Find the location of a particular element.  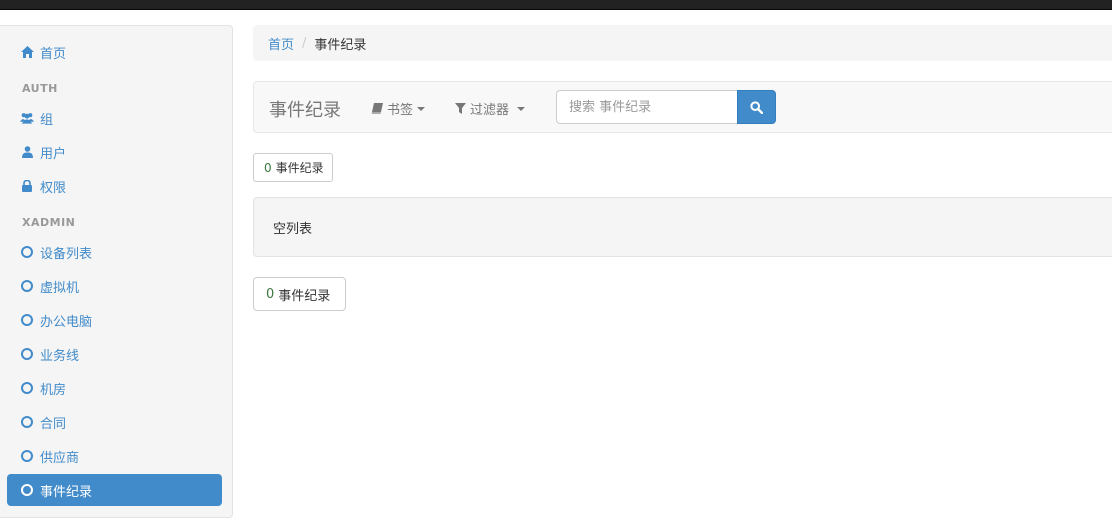

sidebar-item-label: 供应商 is located at coordinates (60, 458).